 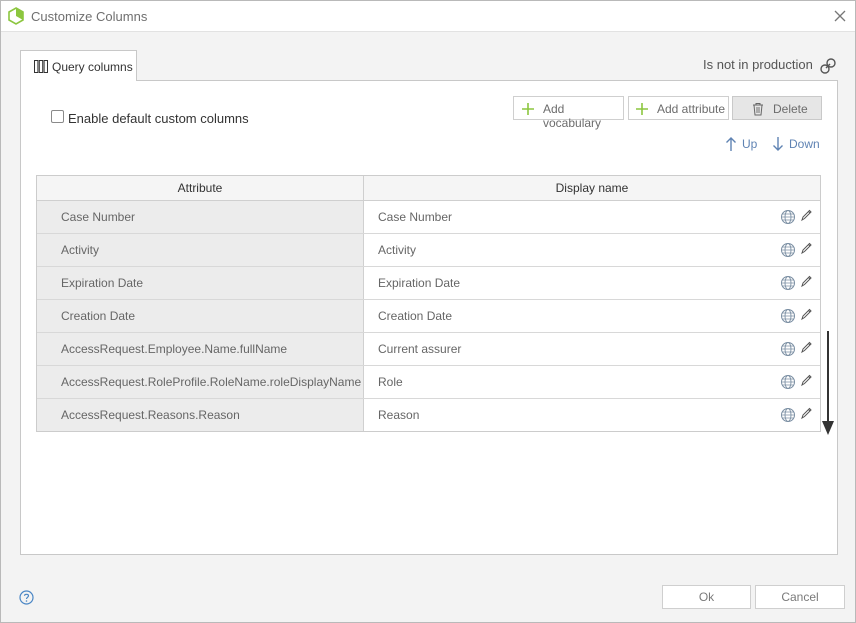 What do you see at coordinates (758, 64) in the screenshot?
I see `production-status: Is not in production` at bounding box center [758, 64].